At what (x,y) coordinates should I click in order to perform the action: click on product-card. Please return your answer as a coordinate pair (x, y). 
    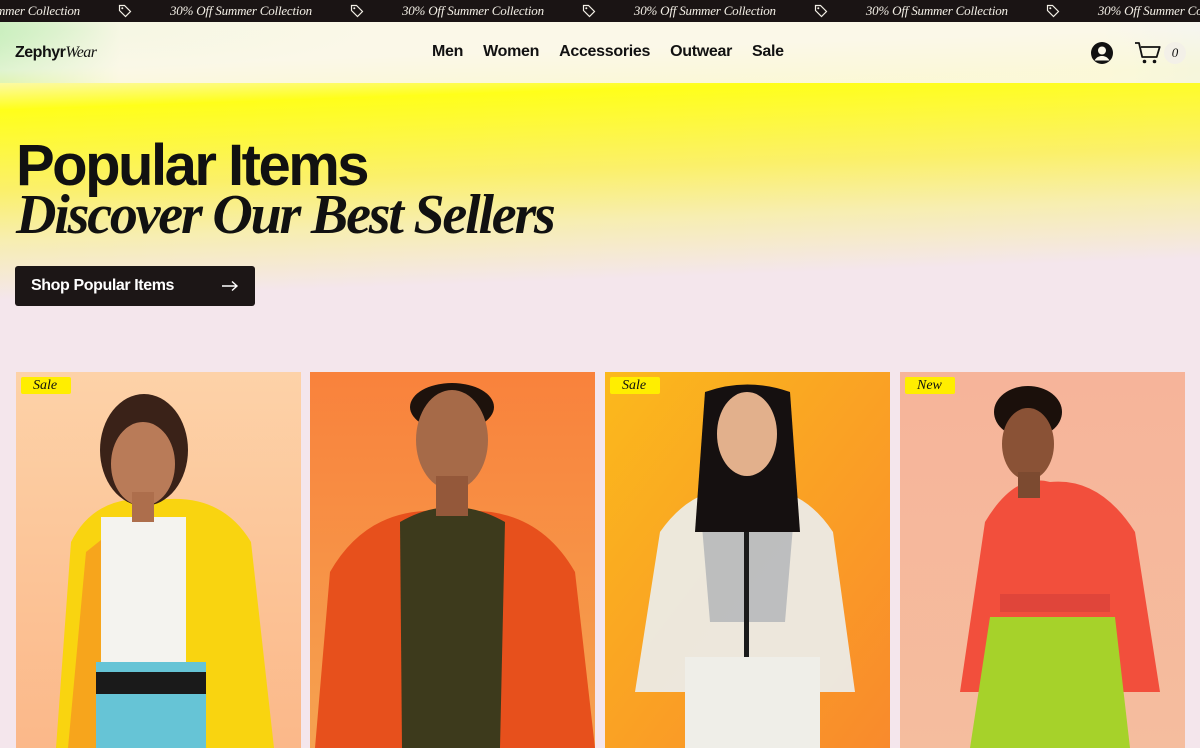
    Looking at the image, I should click on (452, 560).